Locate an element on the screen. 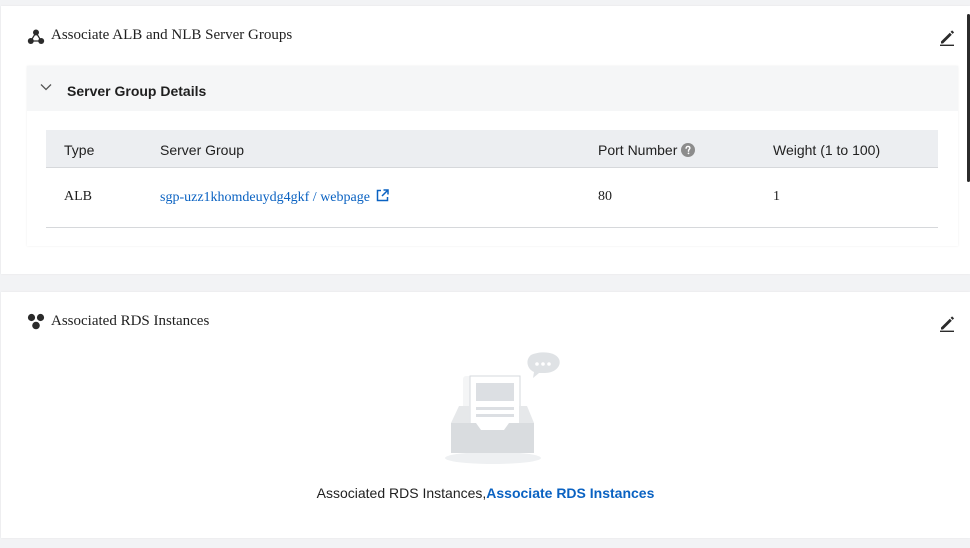 This screenshot has height=548, width=970. empty-state-text: Associated RDS Instances, is located at coordinates (401, 493).